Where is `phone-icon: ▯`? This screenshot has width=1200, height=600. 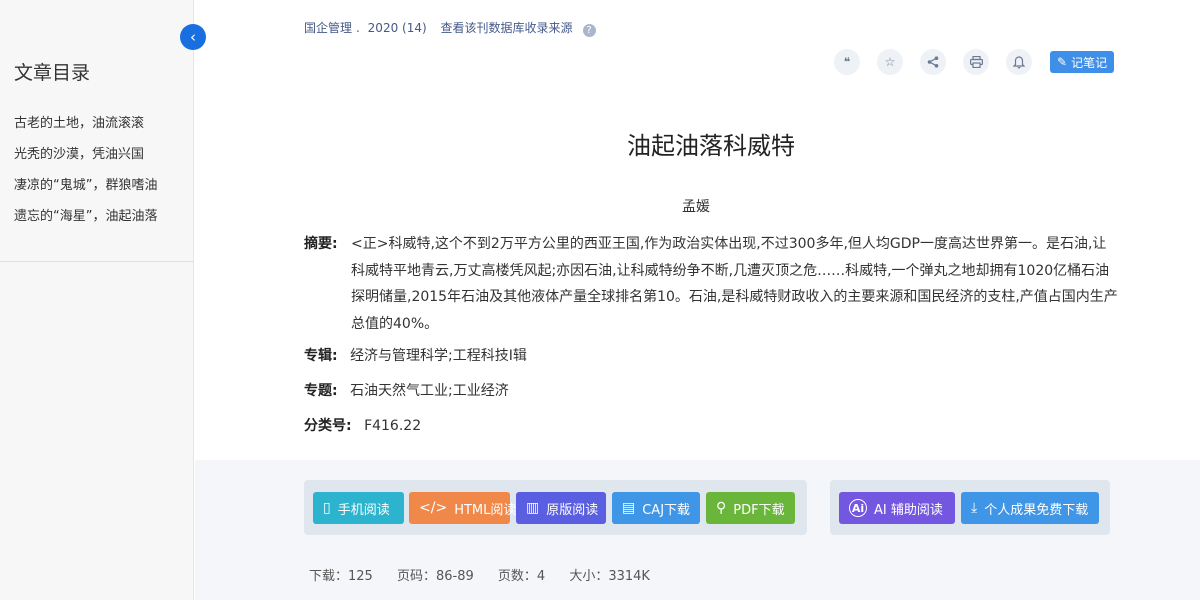
phone-icon: ▯ is located at coordinates (327, 508).